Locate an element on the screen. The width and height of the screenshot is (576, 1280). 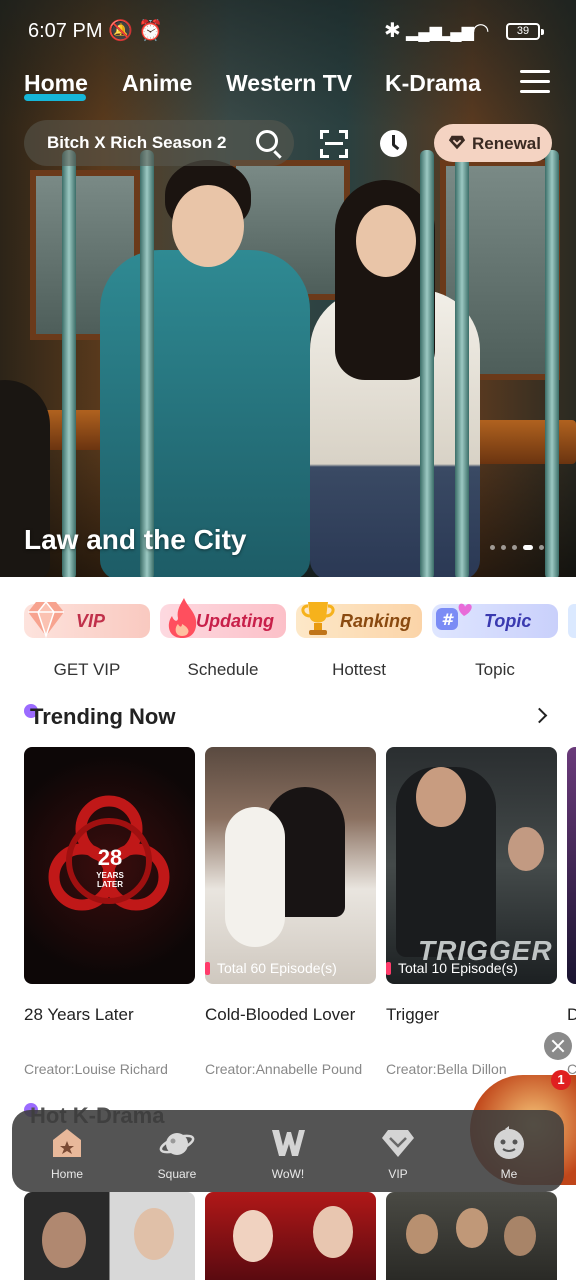
quick-label-topic: Topic is located at coordinates (495, 670).